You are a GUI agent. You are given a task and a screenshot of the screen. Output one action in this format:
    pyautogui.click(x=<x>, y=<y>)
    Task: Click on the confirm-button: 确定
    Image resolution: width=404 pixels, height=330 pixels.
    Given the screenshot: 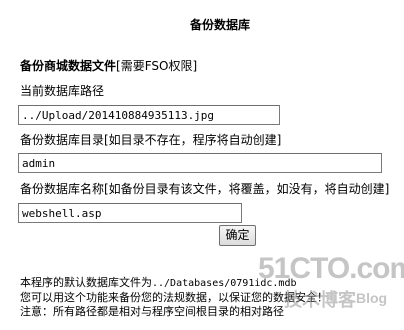 What is the action you would take?
    pyautogui.click(x=237, y=235)
    